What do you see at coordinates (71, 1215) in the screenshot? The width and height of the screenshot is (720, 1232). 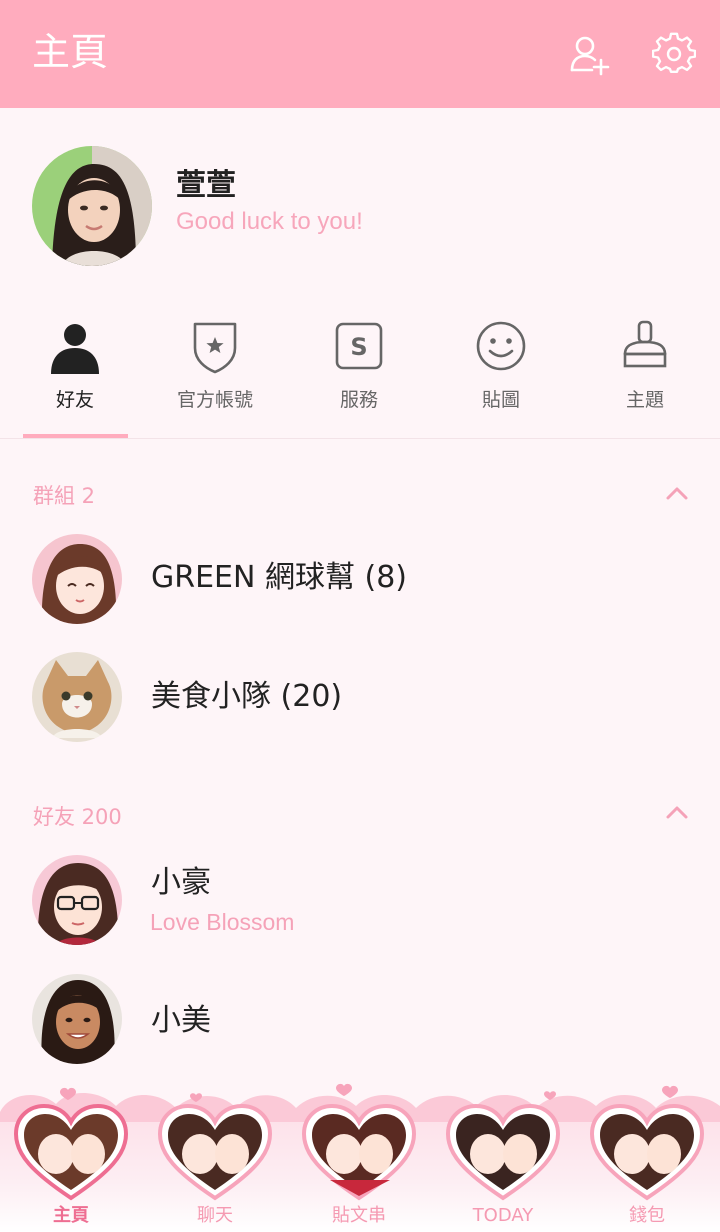 I see `nav-label: 主頁` at bounding box center [71, 1215].